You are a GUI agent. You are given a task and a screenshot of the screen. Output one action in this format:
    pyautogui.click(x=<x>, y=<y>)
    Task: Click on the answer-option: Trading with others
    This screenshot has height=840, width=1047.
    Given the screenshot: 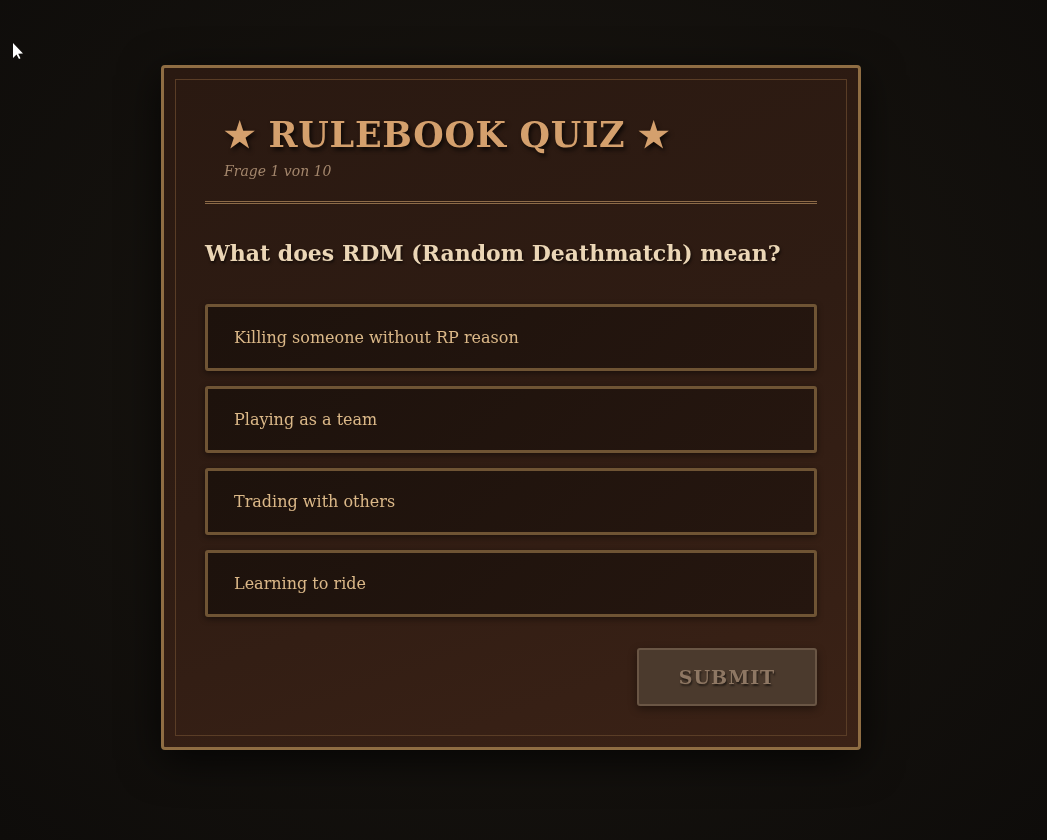 What is the action you would take?
    pyautogui.click(x=511, y=501)
    